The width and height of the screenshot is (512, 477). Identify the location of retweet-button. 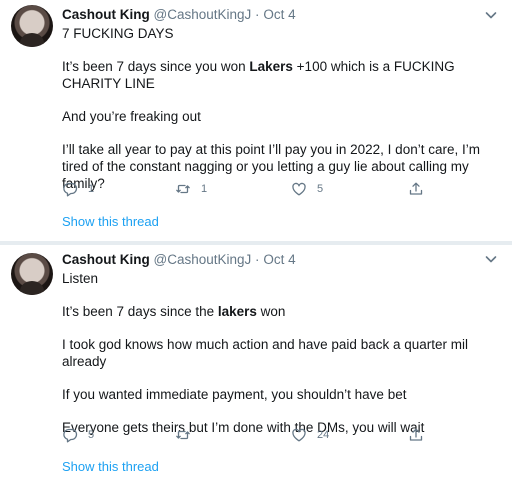
(188, 435).